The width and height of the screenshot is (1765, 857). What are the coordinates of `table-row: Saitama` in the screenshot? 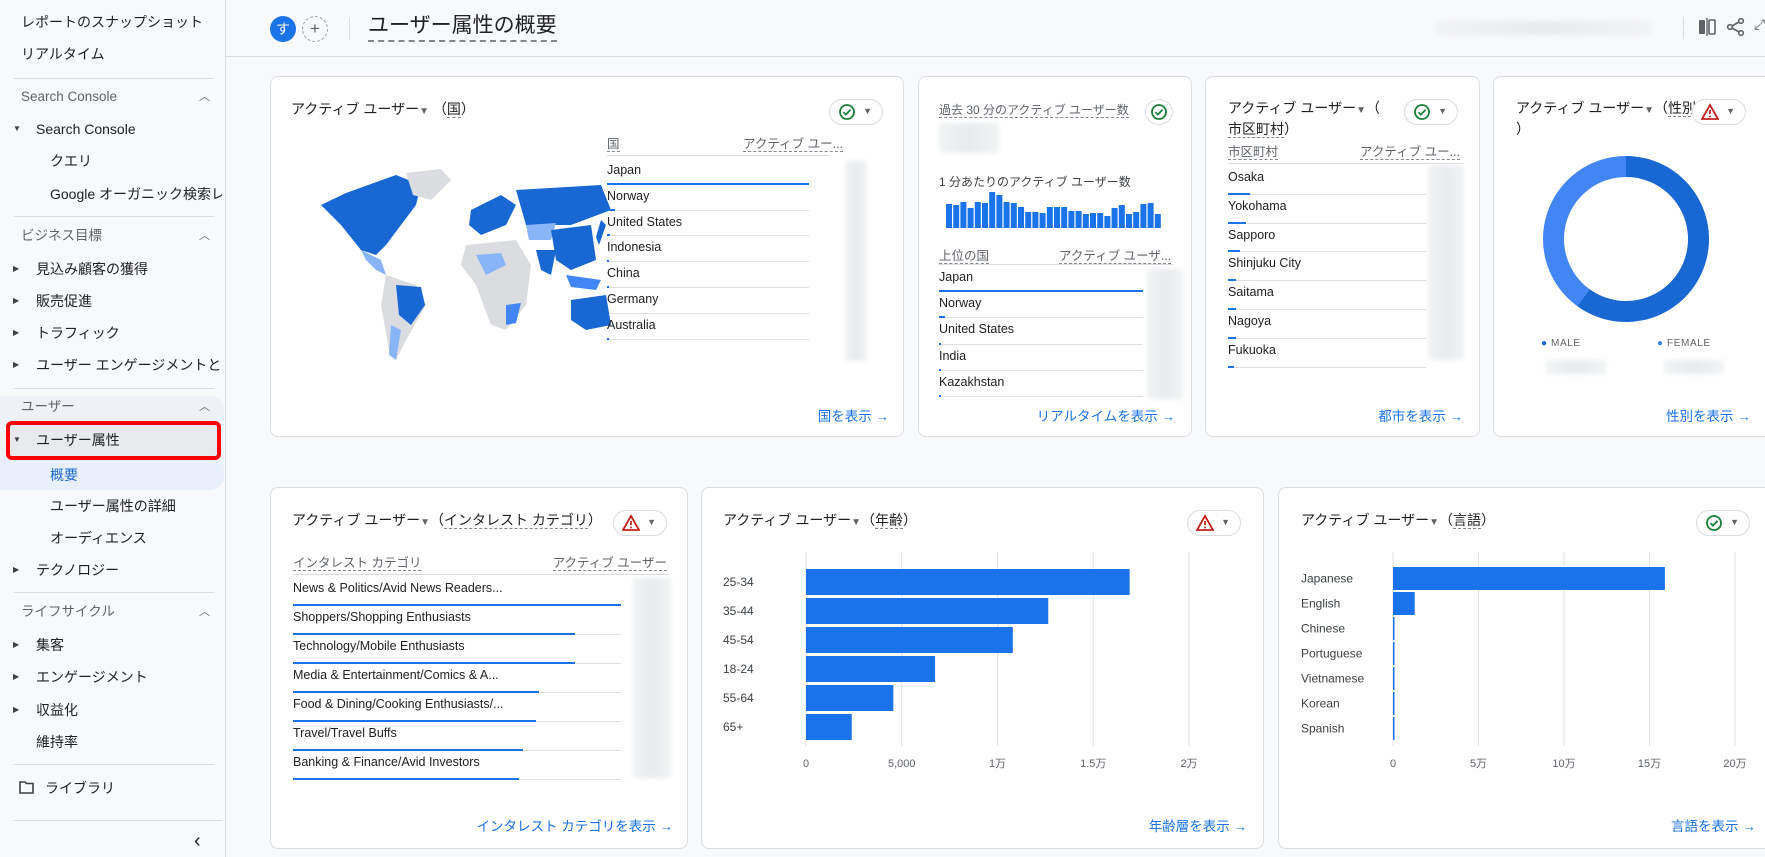 It's located at (1327, 295).